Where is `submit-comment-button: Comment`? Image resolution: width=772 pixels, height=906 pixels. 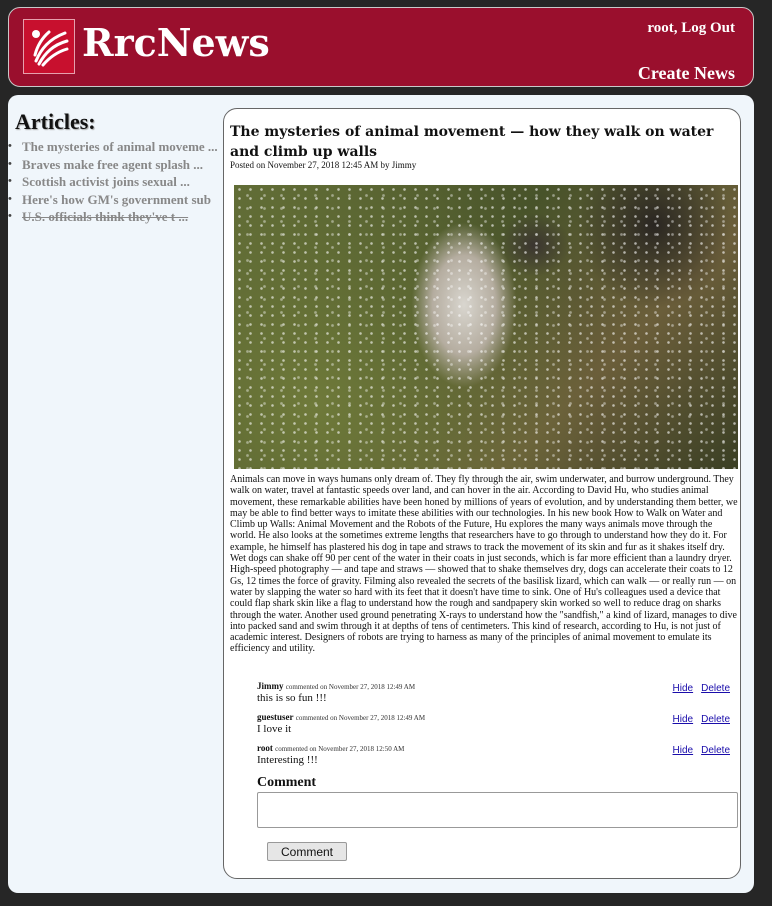 submit-comment-button: Comment is located at coordinates (307, 851).